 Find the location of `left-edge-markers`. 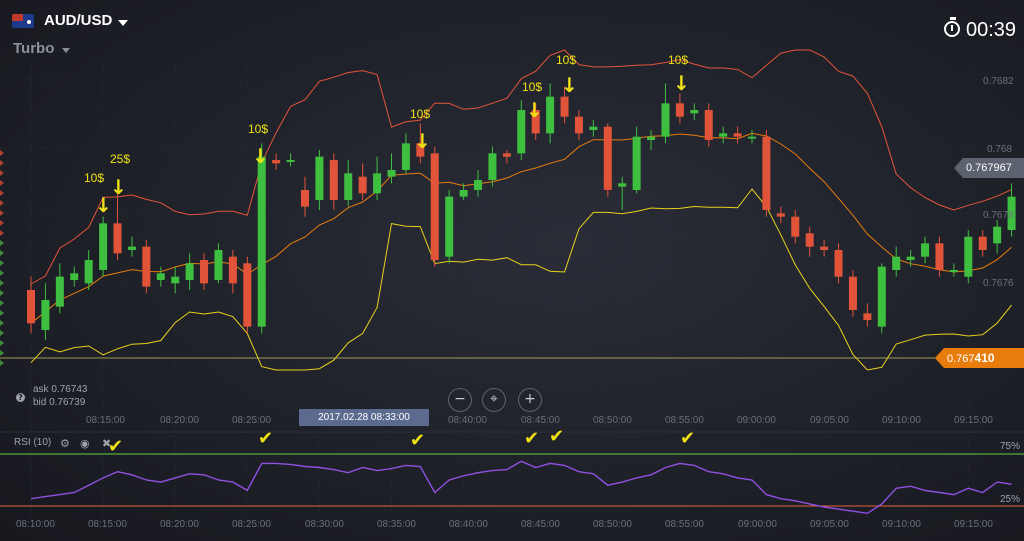

left-edge-markers is located at coordinates (2, 258).